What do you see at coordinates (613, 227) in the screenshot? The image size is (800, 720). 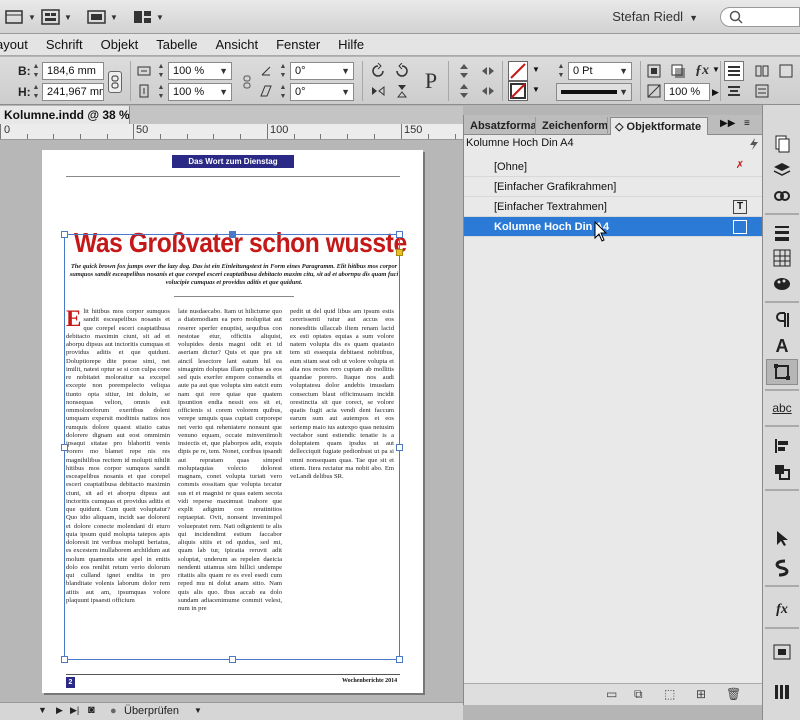 I see `style-item-kolumne: Kolumne Hoch Din A4` at bounding box center [613, 227].